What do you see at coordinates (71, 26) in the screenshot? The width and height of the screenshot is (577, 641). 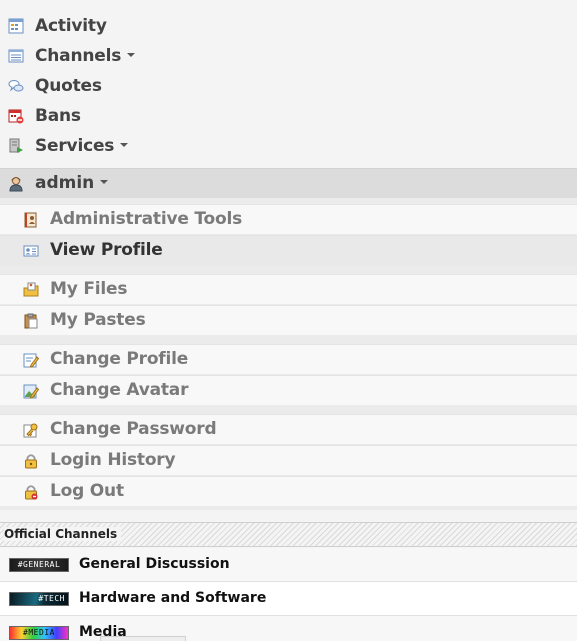 I see `nav-label-activity: Activity` at bounding box center [71, 26].